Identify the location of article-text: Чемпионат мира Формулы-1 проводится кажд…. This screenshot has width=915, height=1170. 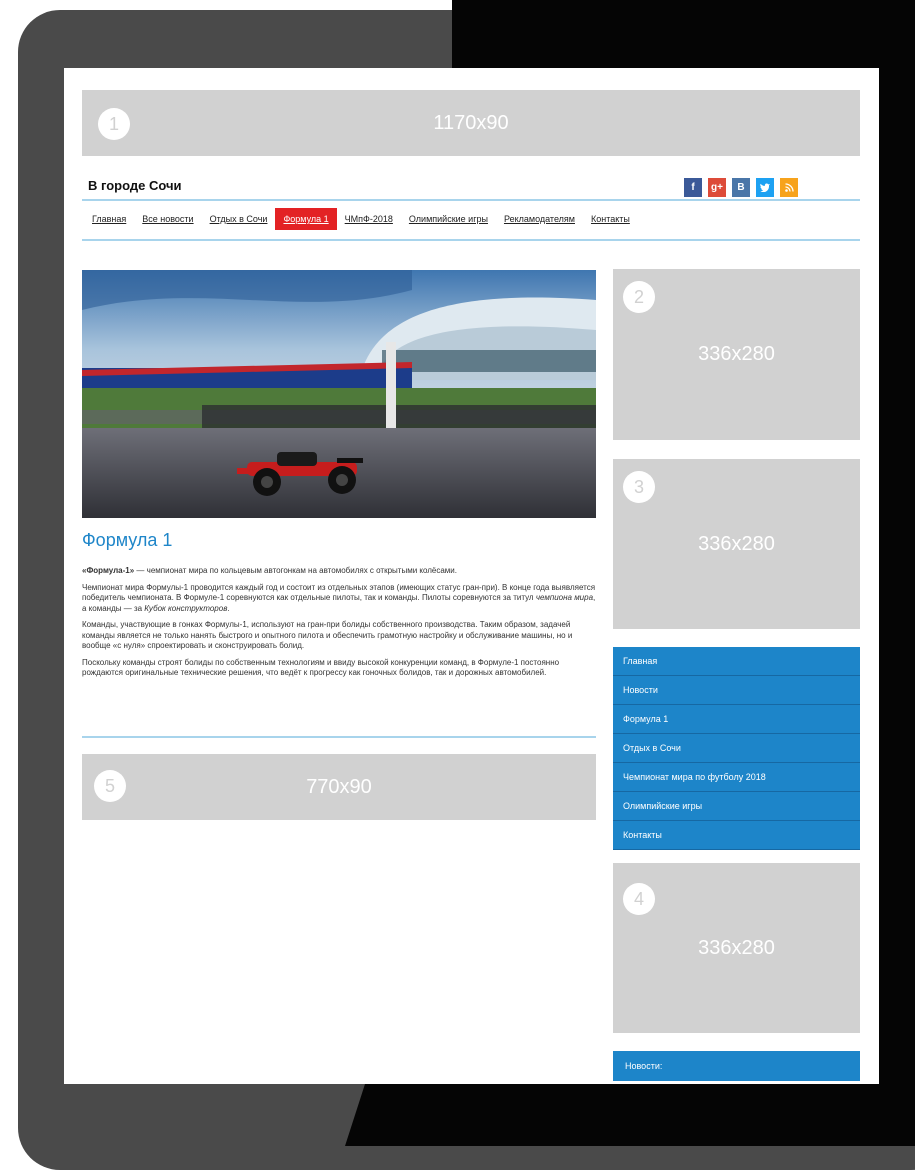
(339, 592).